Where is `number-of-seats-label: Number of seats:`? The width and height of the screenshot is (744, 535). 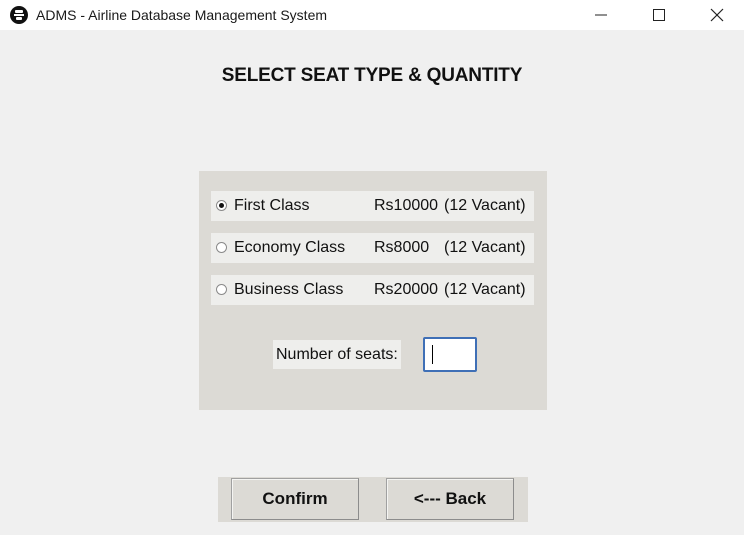 number-of-seats-label: Number of seats: is located at coordinates (337, 354).